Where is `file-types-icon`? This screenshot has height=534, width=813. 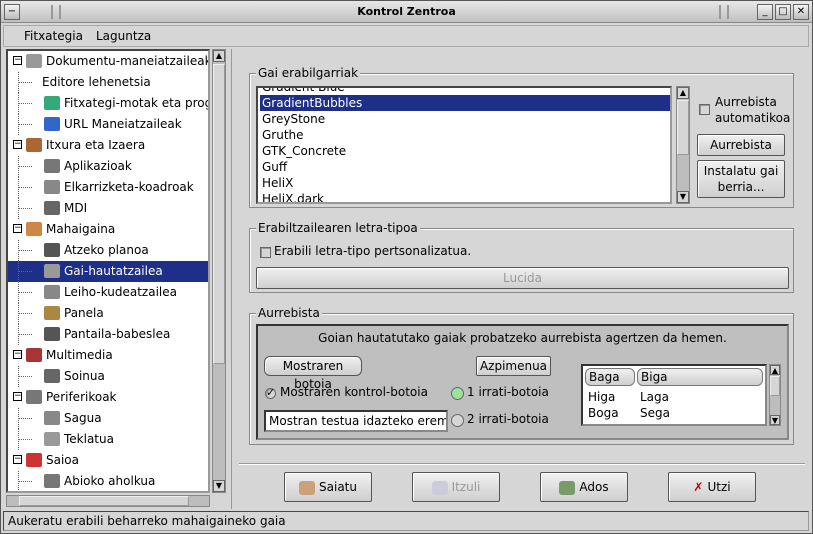
file-types-icon is located at coordinates (52, 103).